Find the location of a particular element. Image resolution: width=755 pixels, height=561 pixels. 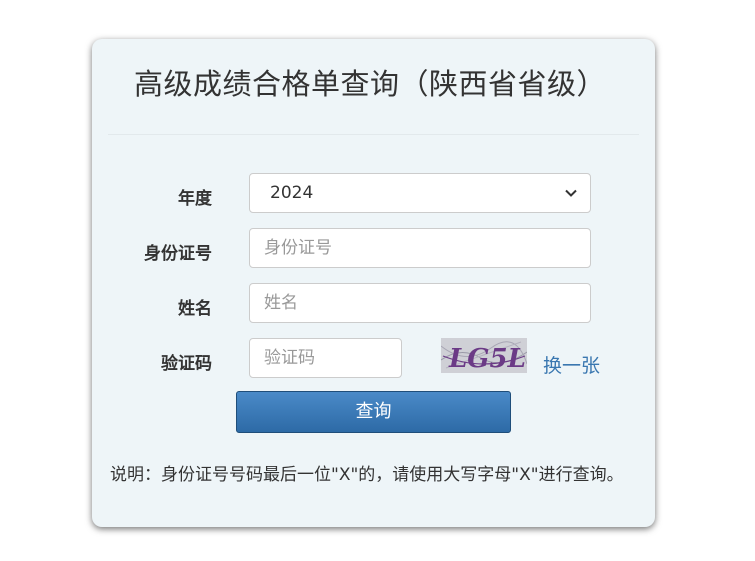

year-select: 2024 is located at coordinates (420, 193).